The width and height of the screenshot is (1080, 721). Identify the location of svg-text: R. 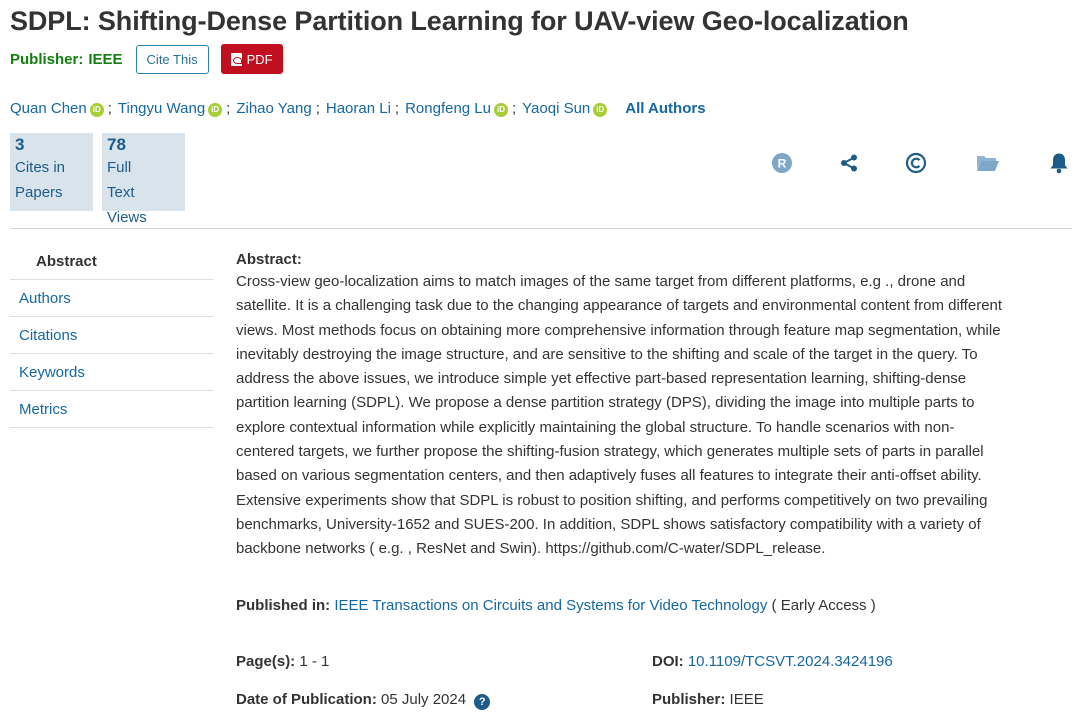
(782, 164).